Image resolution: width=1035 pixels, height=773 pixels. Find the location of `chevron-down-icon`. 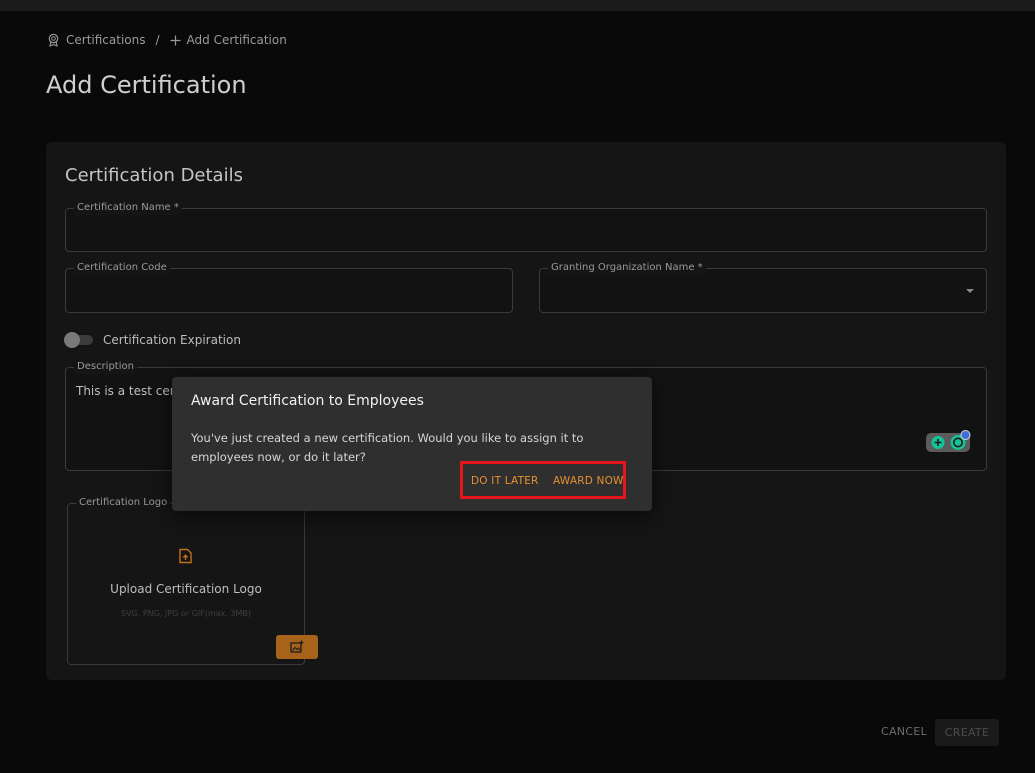

chevron-down-icon is located at coordinates (970, 291).